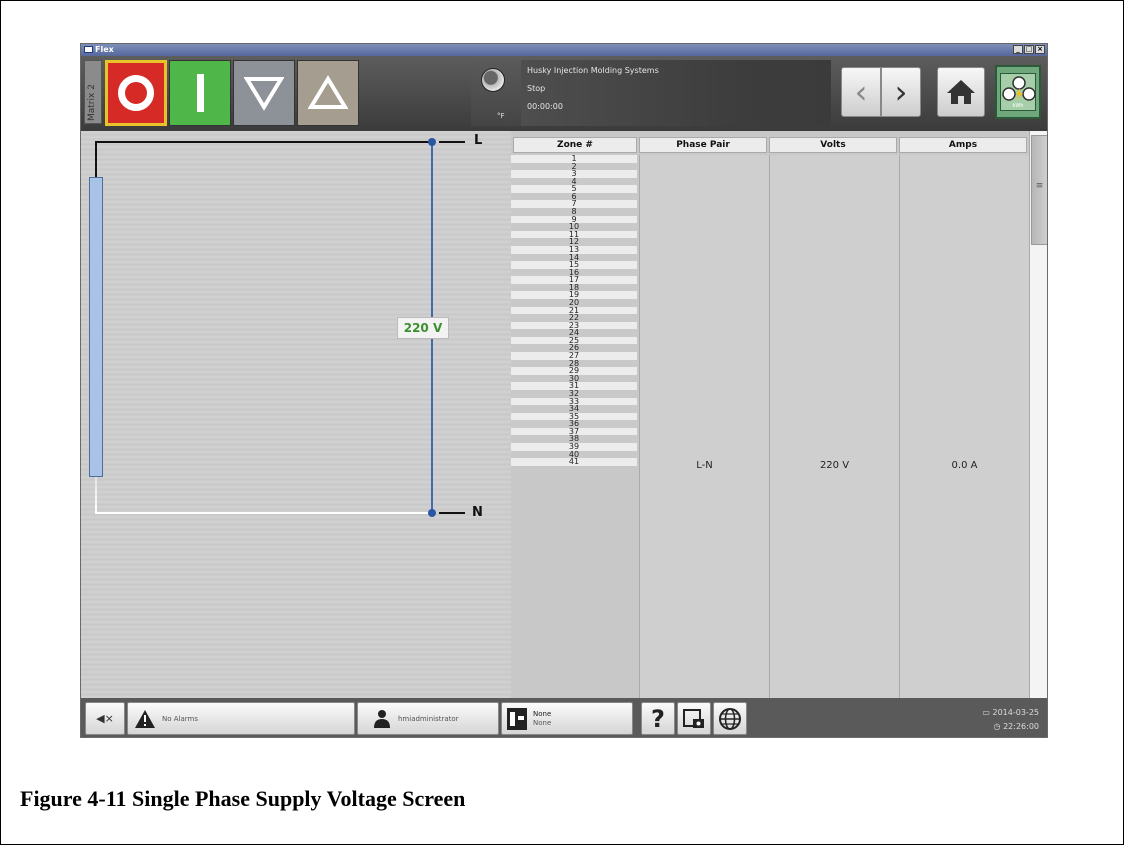 The height and width of the screenshot is (845, 1124). Describe the element at coordinates (92, 102) in the screenshot. I see `side-tab-label: Matrix 2` at that location.